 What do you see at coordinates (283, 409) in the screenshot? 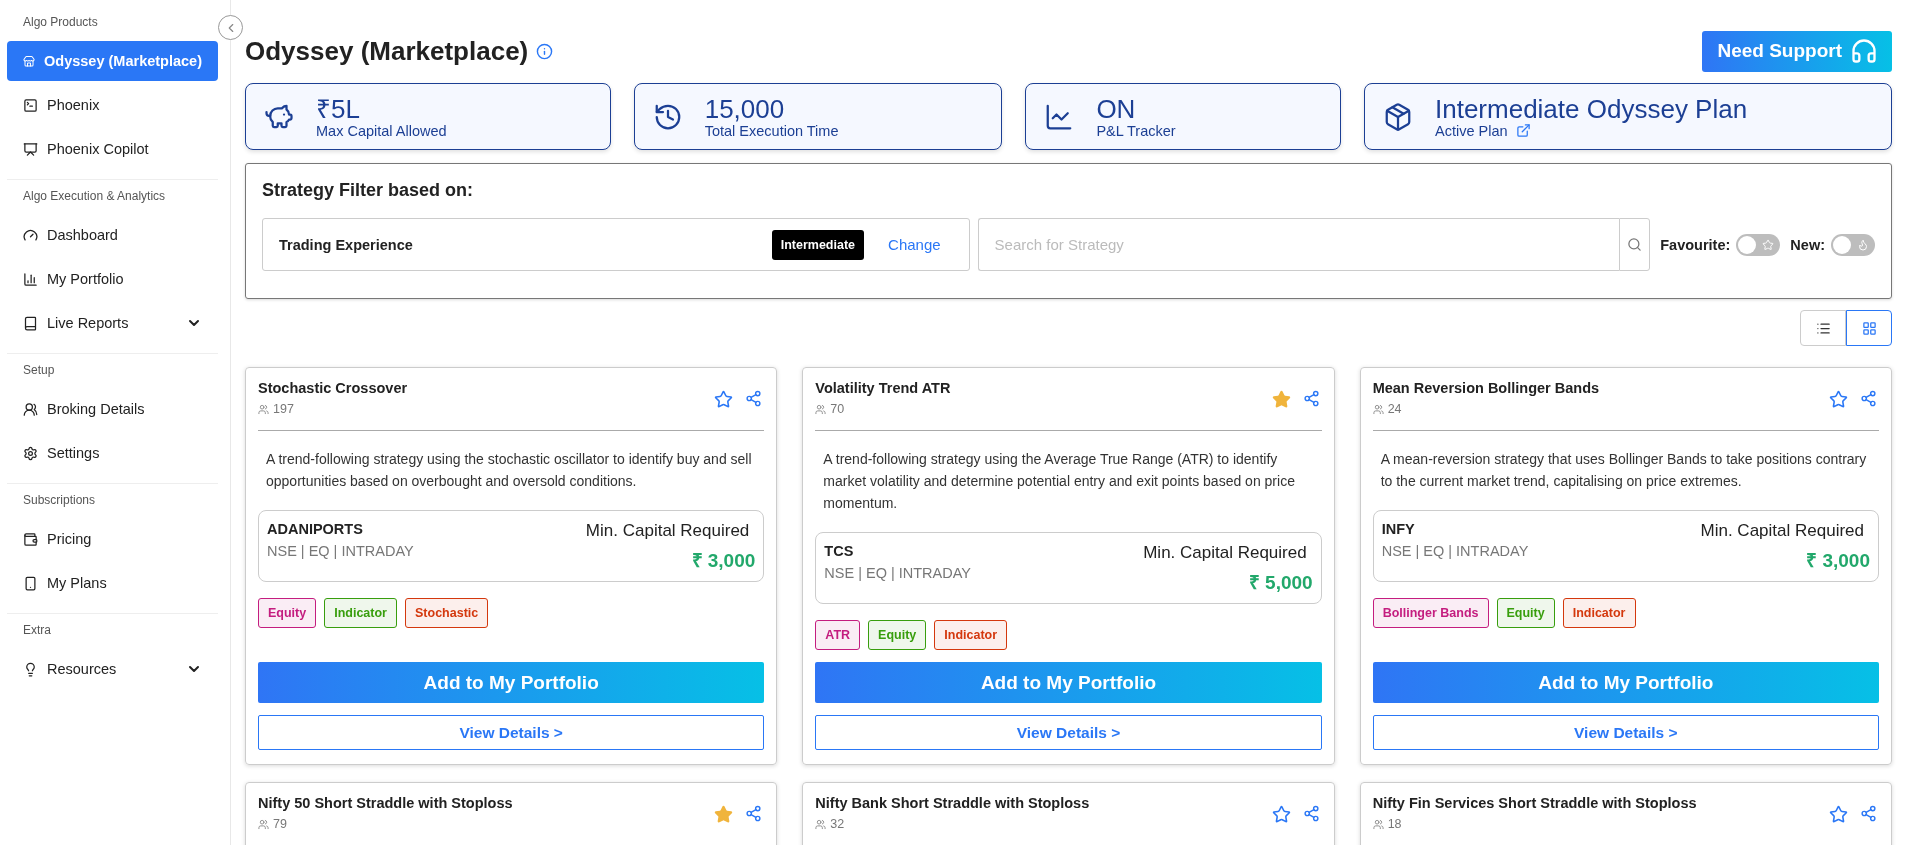
I see `user-count: 197` at bounding box center [283, 409].